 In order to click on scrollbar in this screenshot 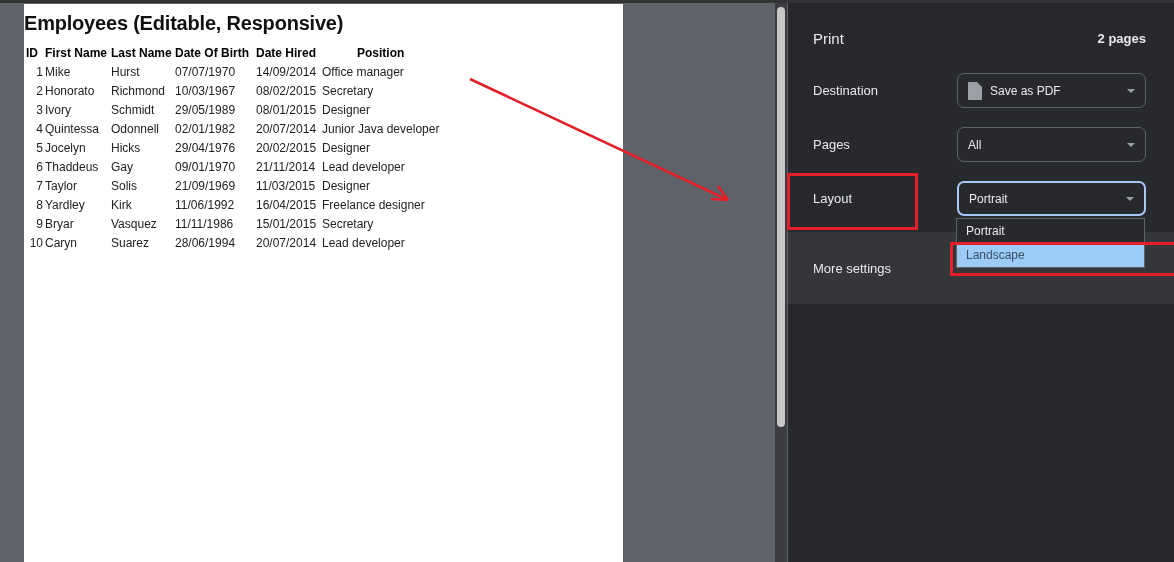, I will do `click(781, 282)`.